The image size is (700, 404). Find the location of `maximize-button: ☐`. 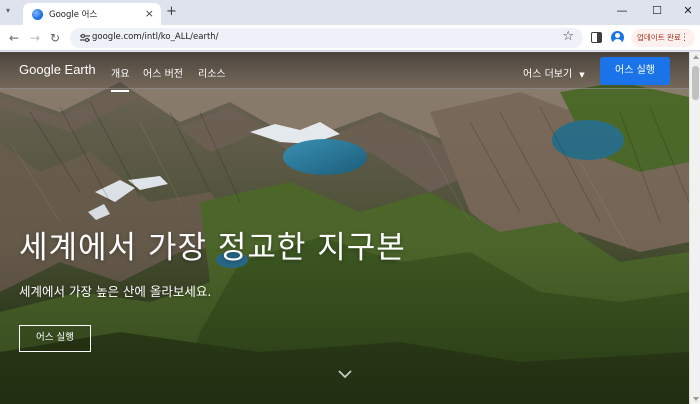

maximize-button: ☐ is located at coordinates (657, 11).